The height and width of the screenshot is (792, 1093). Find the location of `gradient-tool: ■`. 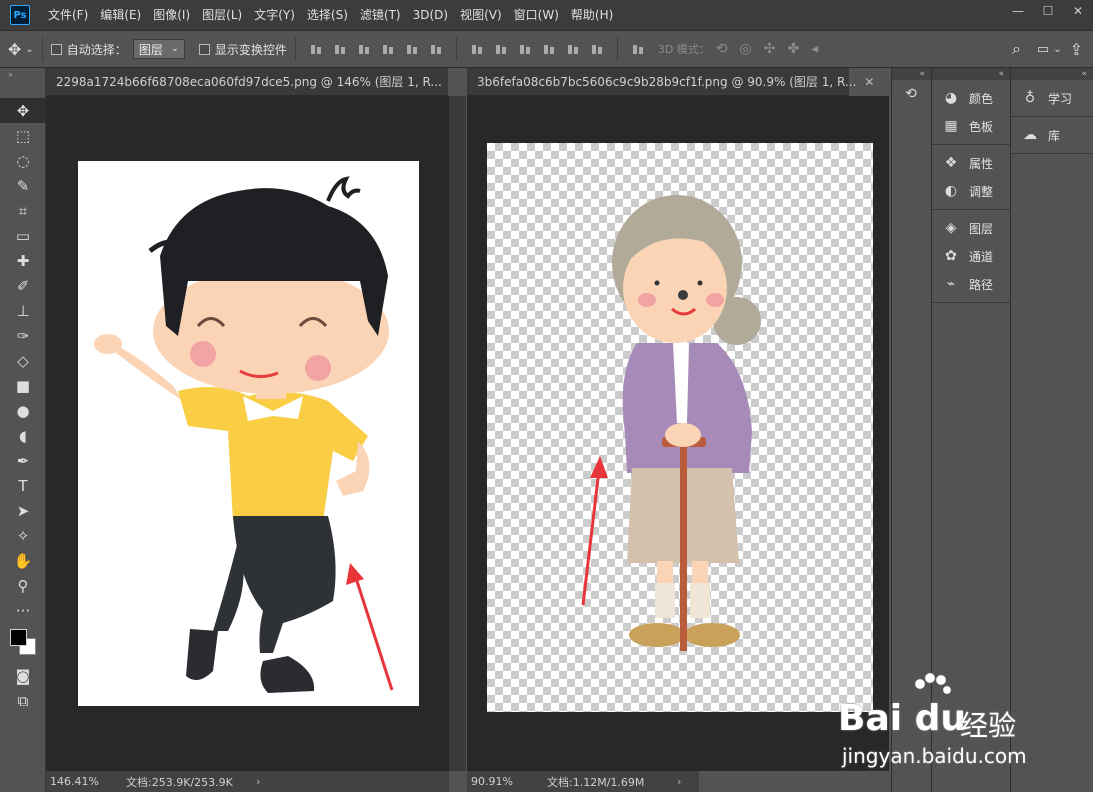

gradient-tool: ■ is located at coordinates (23, 385).